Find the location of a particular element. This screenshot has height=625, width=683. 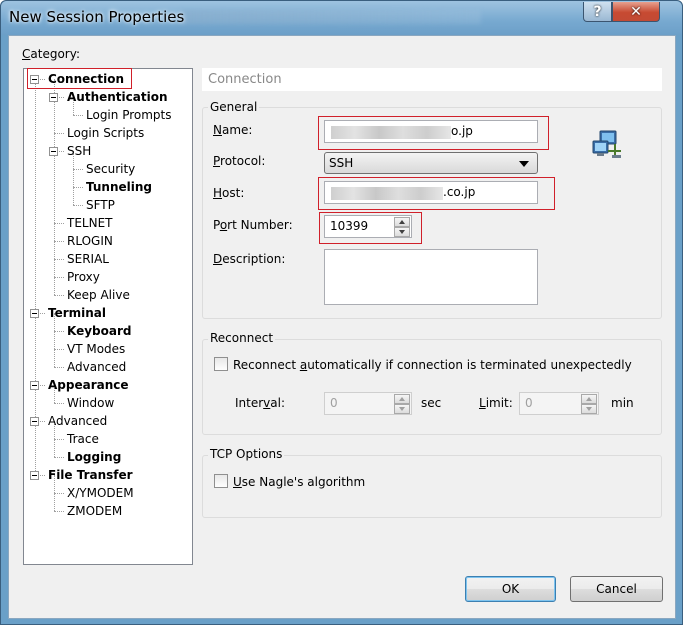

name-label: Name: is located at coordinates (233, 130).